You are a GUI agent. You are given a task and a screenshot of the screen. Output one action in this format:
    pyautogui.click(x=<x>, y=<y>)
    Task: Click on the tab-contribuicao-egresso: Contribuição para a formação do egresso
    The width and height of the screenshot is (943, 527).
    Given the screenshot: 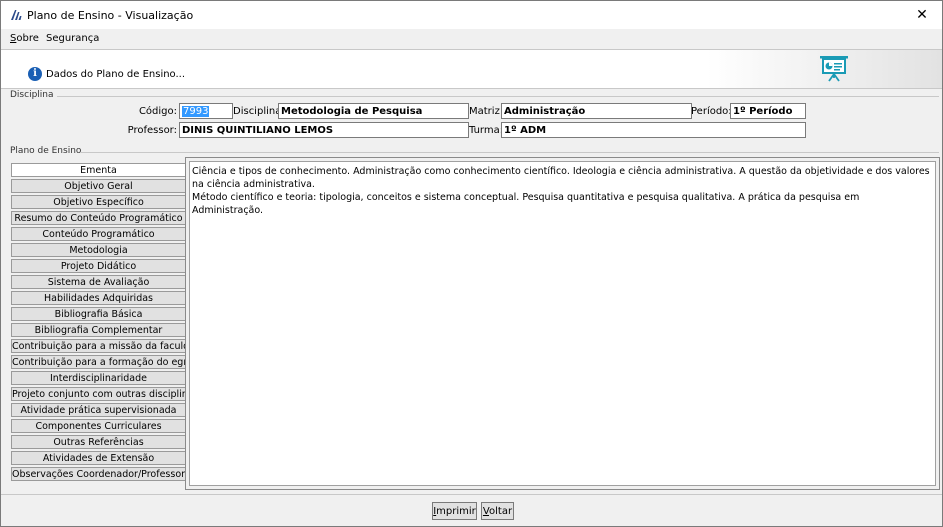 What is the action you would take?
    pyautogui.click(x=98, y=362)
    